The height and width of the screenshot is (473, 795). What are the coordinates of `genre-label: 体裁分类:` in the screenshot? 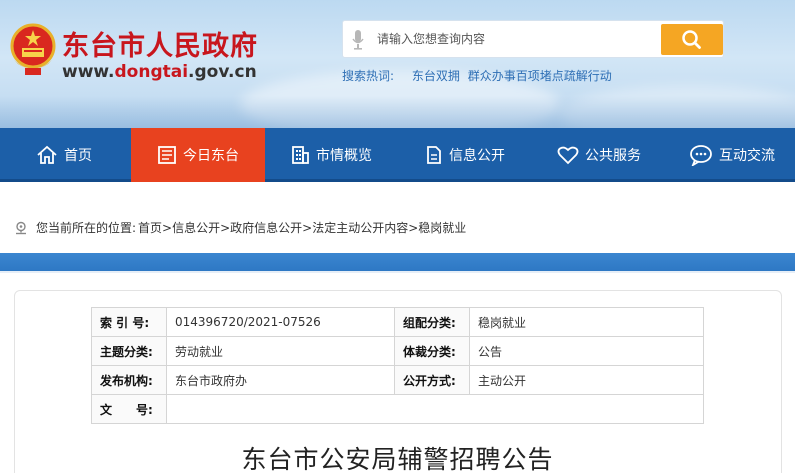 It's located at (432, 351).